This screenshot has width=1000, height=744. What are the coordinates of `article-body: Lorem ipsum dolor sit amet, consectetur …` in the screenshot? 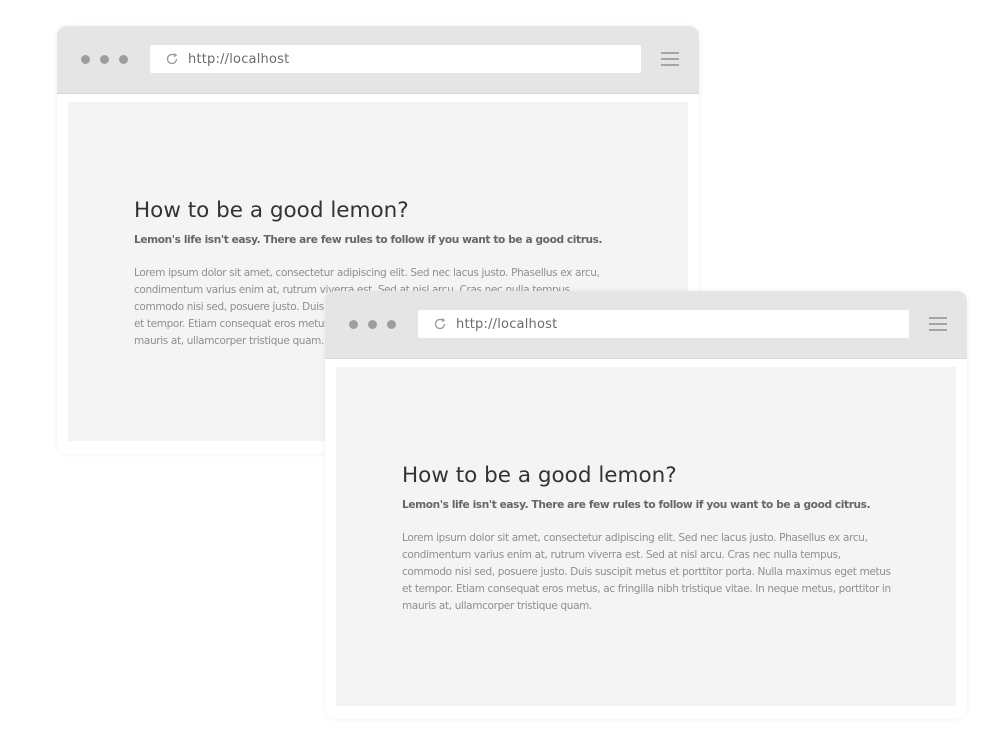 It's located at (646, 572).